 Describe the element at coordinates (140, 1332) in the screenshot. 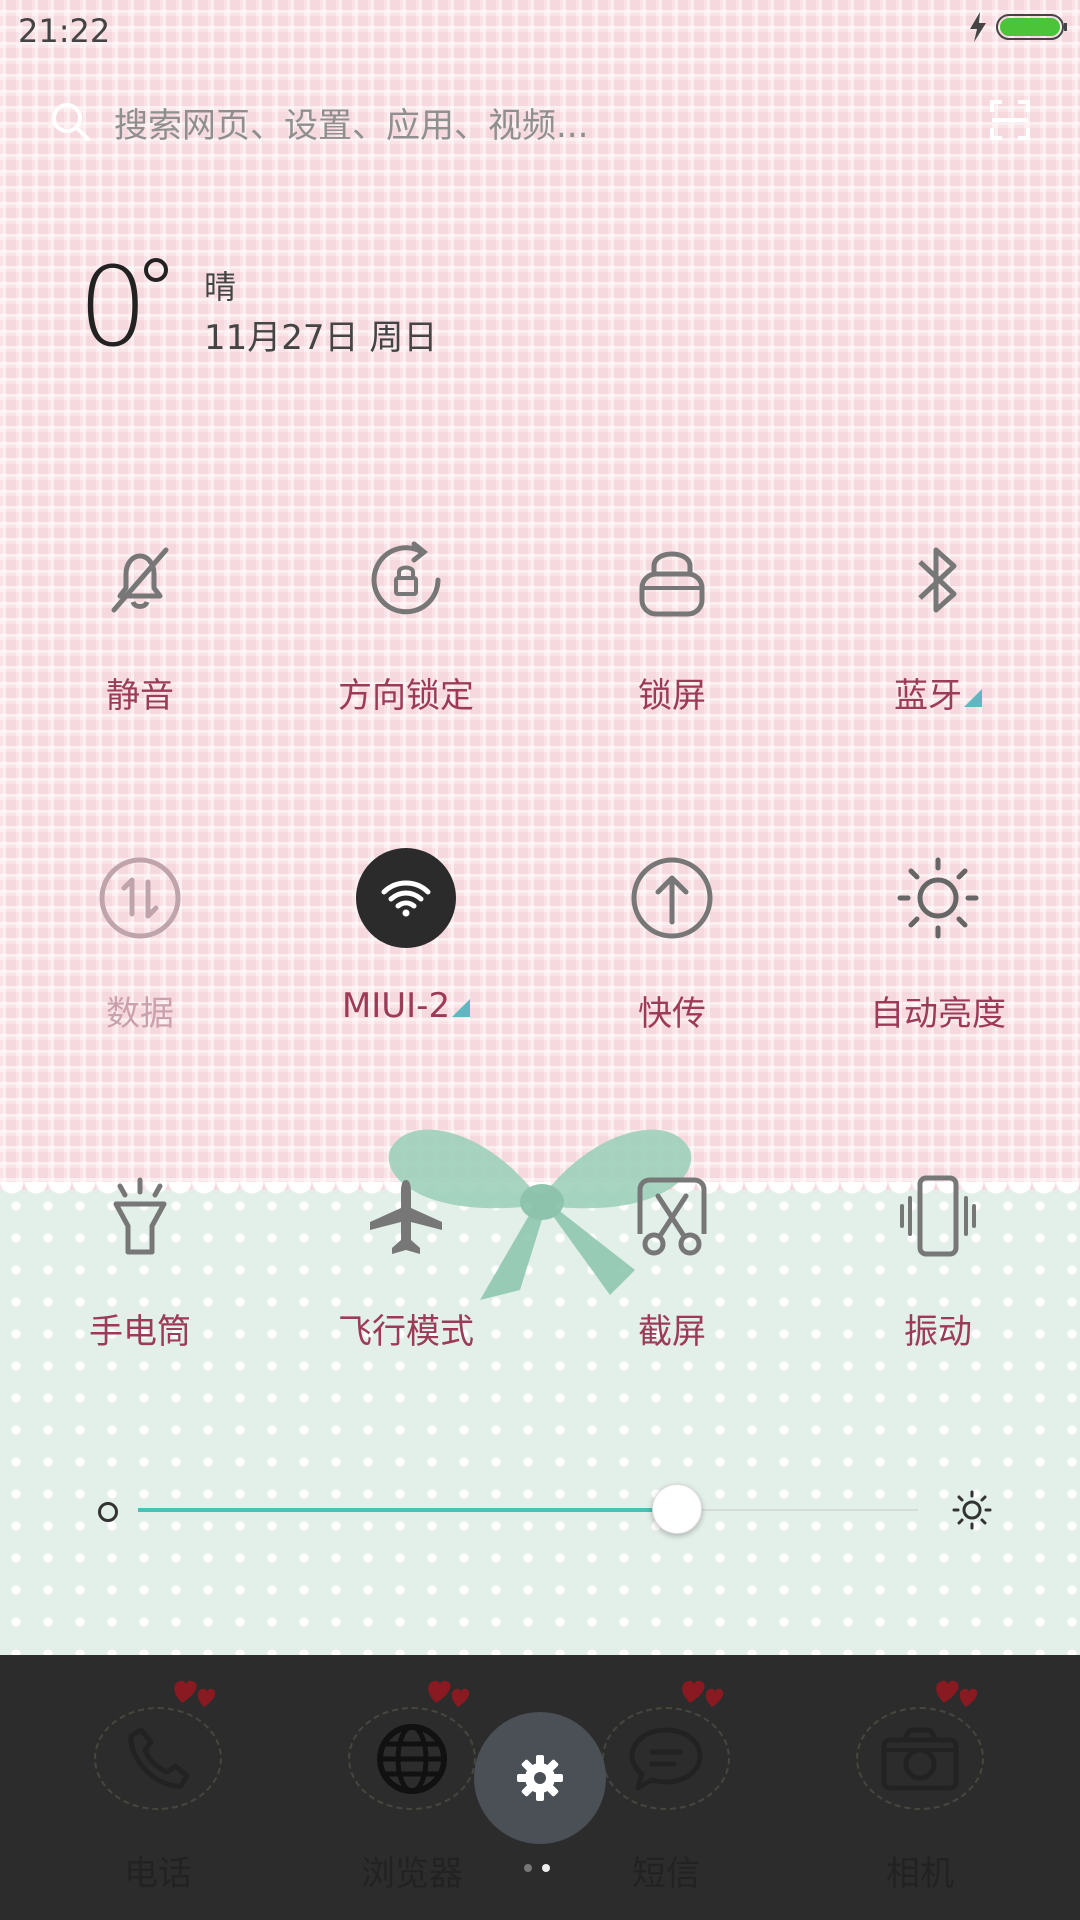

I see `toggle-label: 手电筒` at that location.